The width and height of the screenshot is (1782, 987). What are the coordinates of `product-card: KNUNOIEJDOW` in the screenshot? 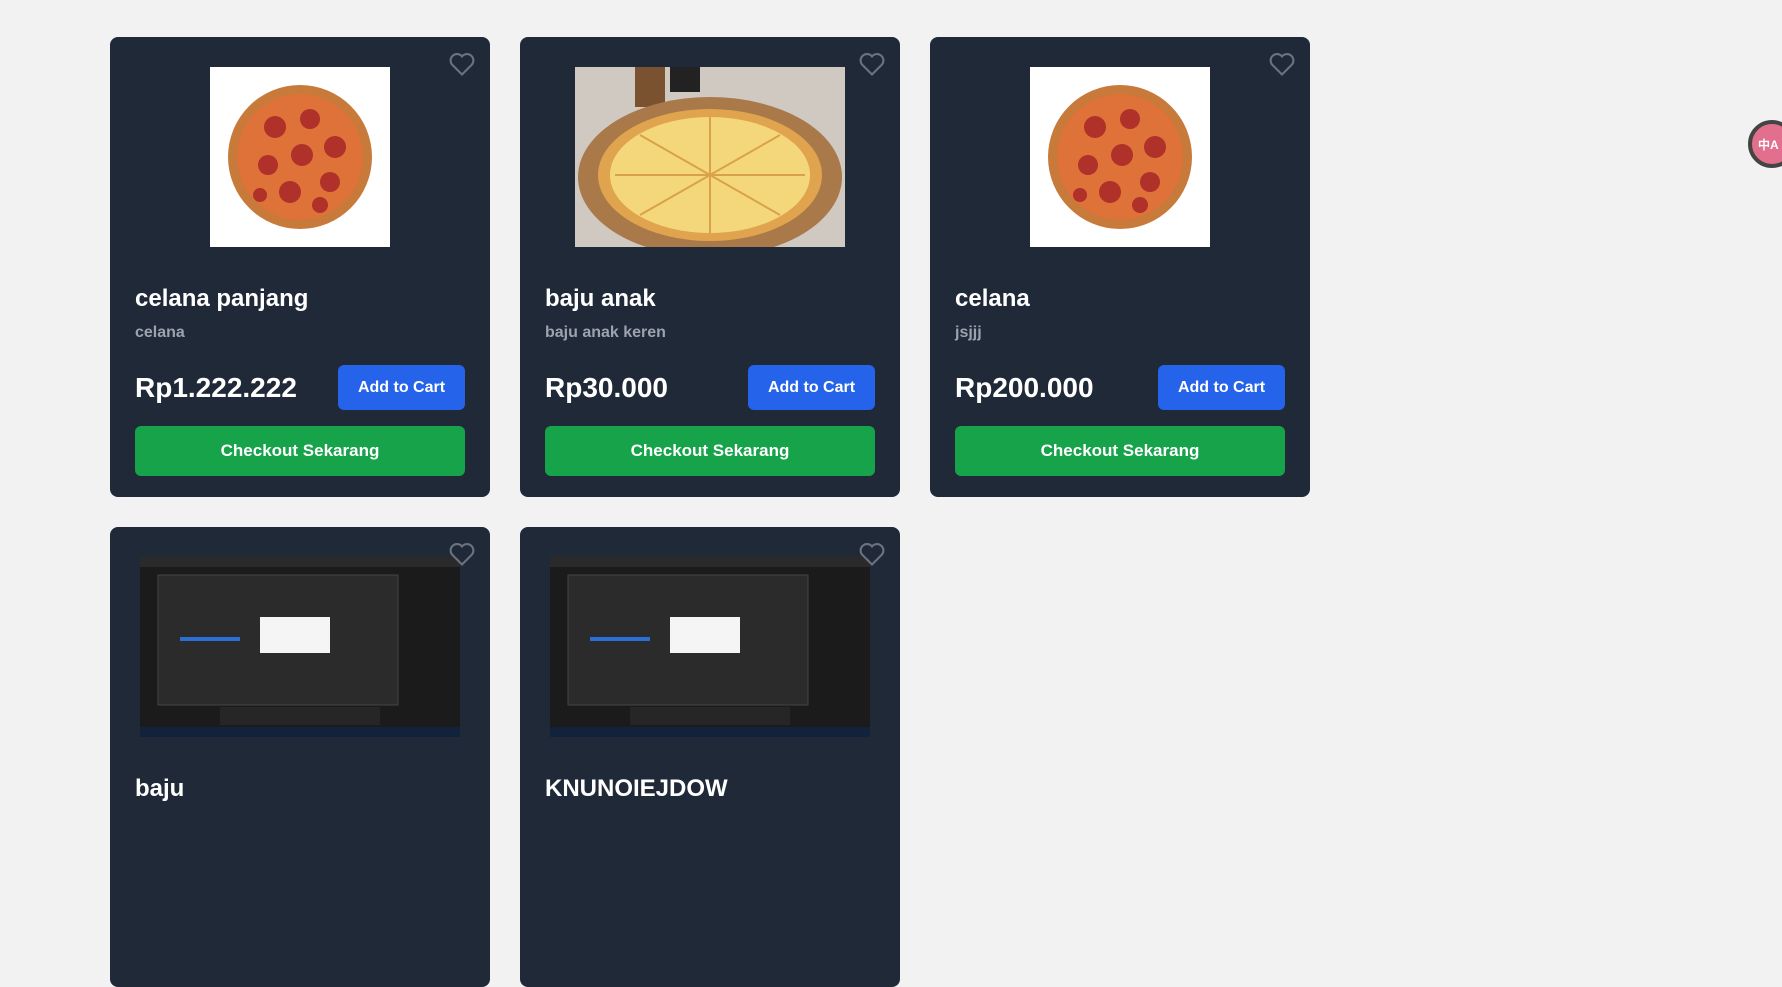 It's located at (710, 757).